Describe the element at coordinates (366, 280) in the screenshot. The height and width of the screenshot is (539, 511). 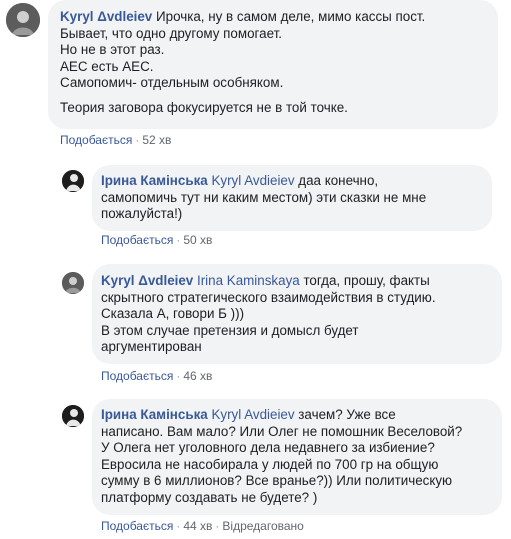
I see `comment-text-line: тогда, прошу, факты` at that location.